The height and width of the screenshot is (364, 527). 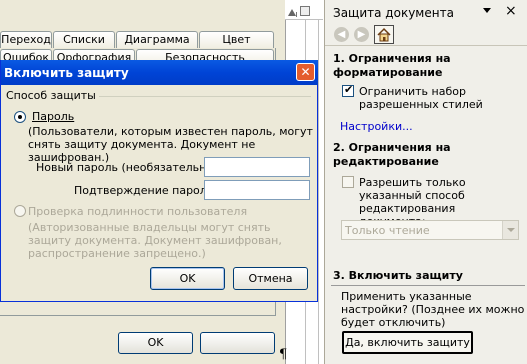 I want to click on new-password-field, so click(x=257, y=167).